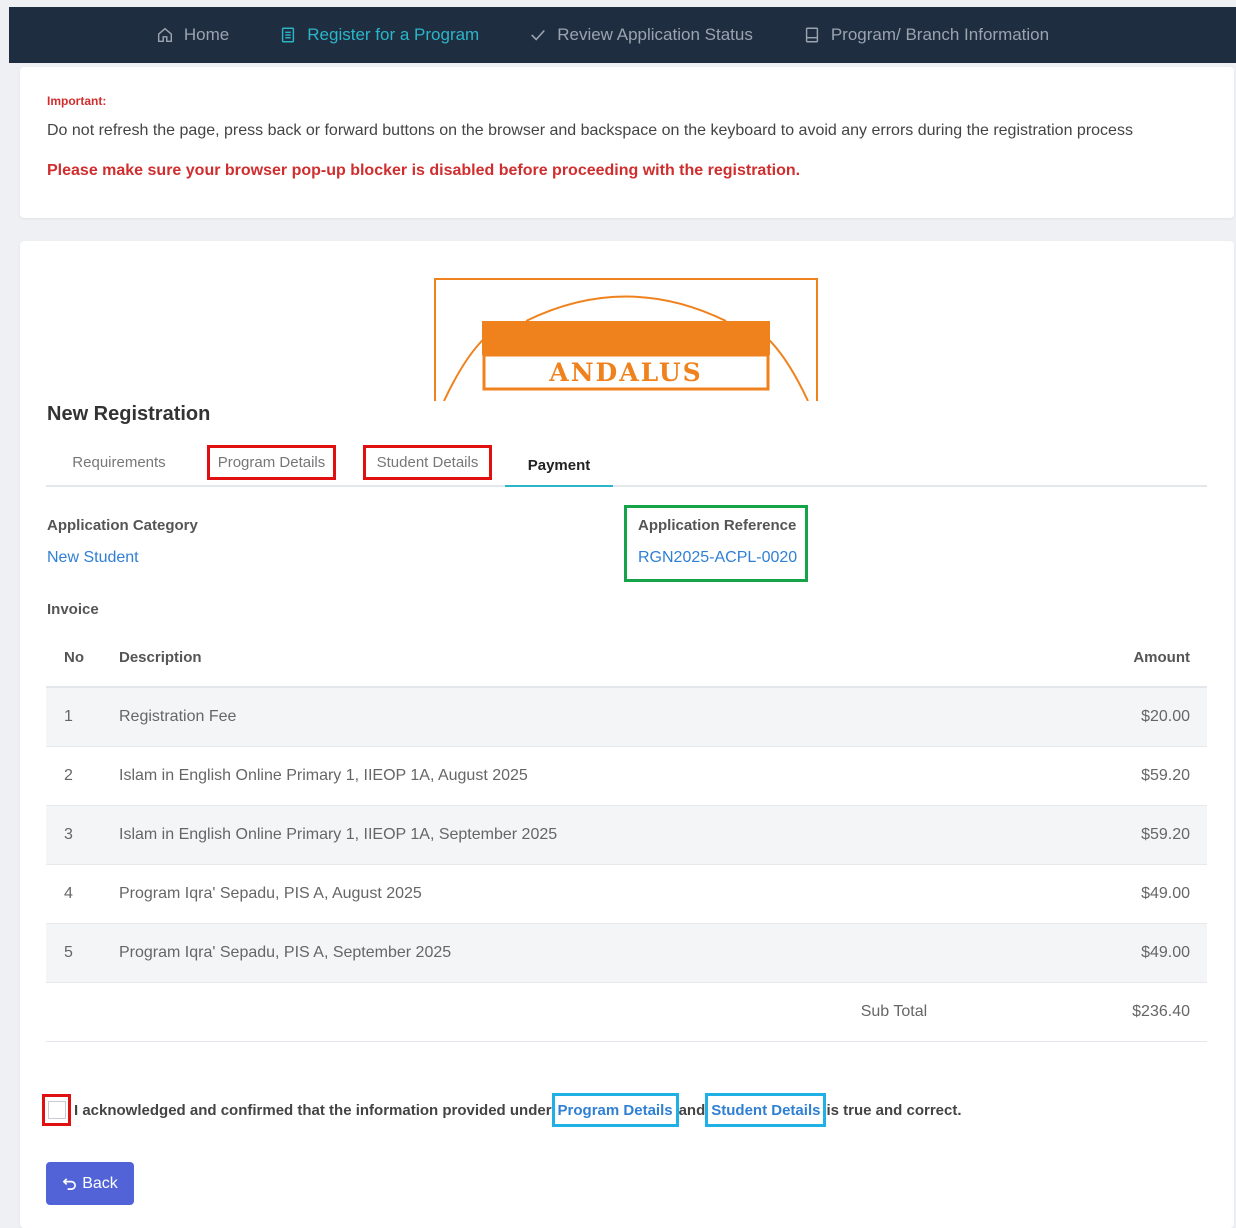 The width and height of the screenshot is (1236, 1228). What do you see at coordinates (692, 1110) in the screenshot?
I see `acknowledge-middle: and` at bounding box center [692, 1110].